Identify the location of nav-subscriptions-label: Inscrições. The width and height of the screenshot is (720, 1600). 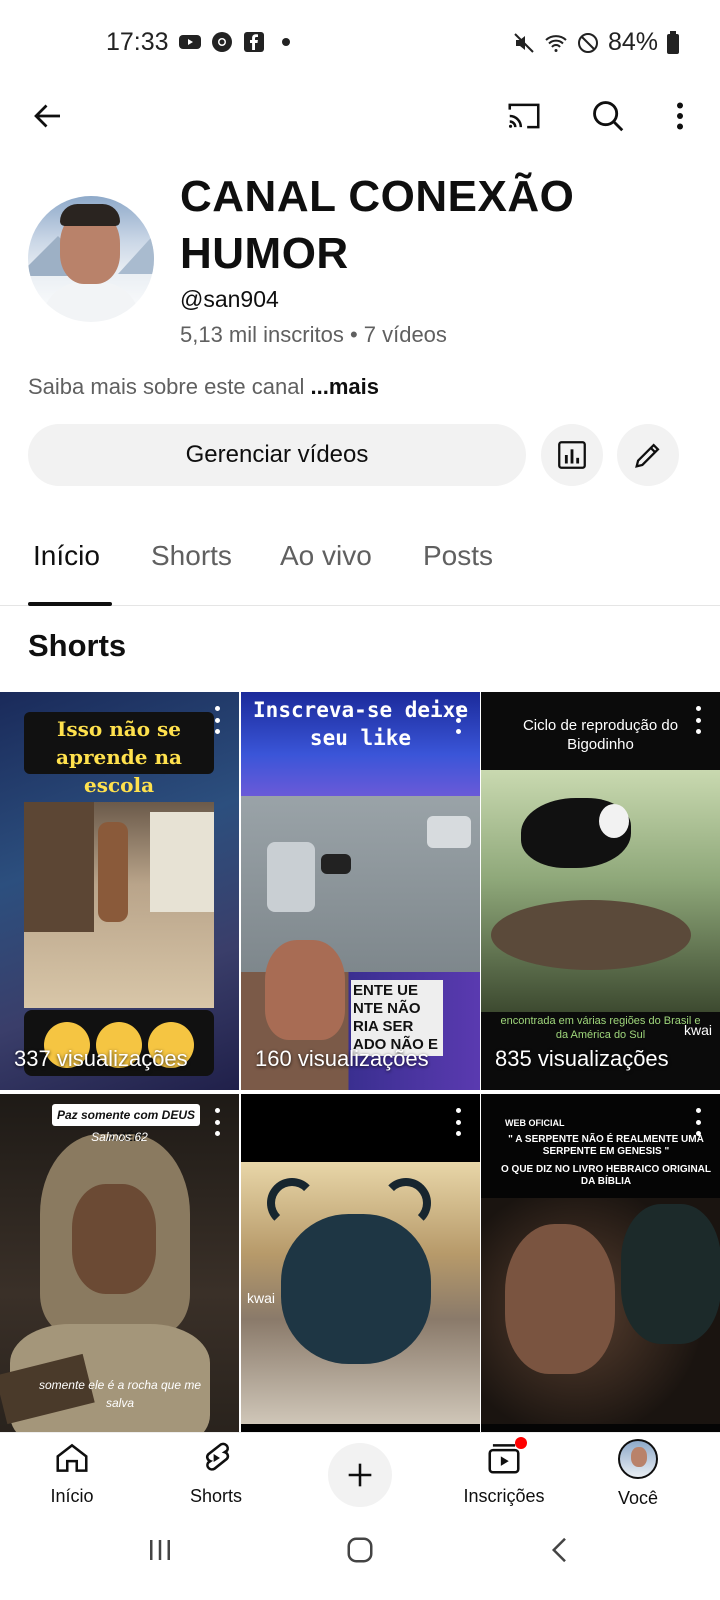
(504, 1496).